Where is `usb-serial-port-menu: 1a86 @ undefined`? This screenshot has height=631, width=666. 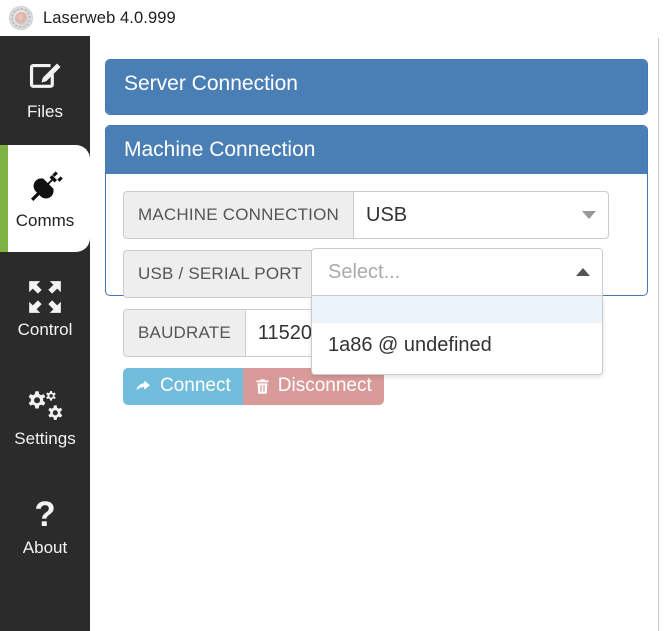 usb-serial-port-menu: 1a86 @ undefined is located at coordinates (457, 336).